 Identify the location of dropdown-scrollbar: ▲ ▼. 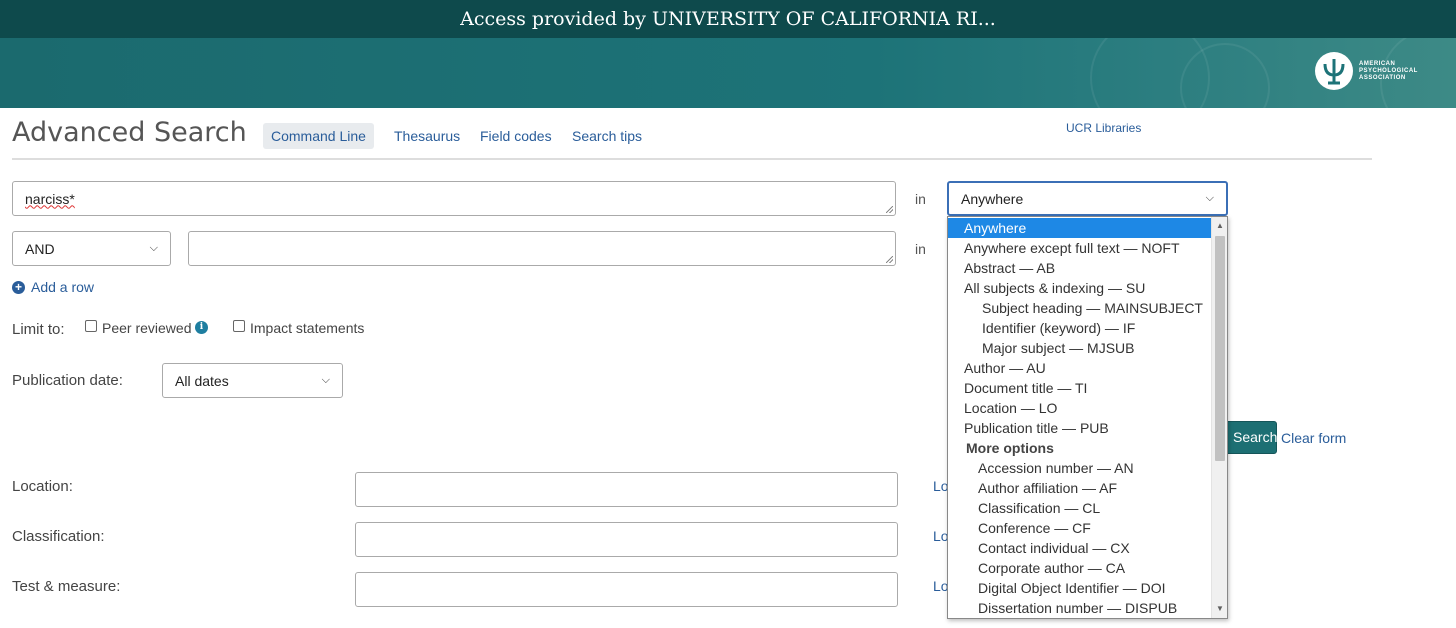
(1219, 417).